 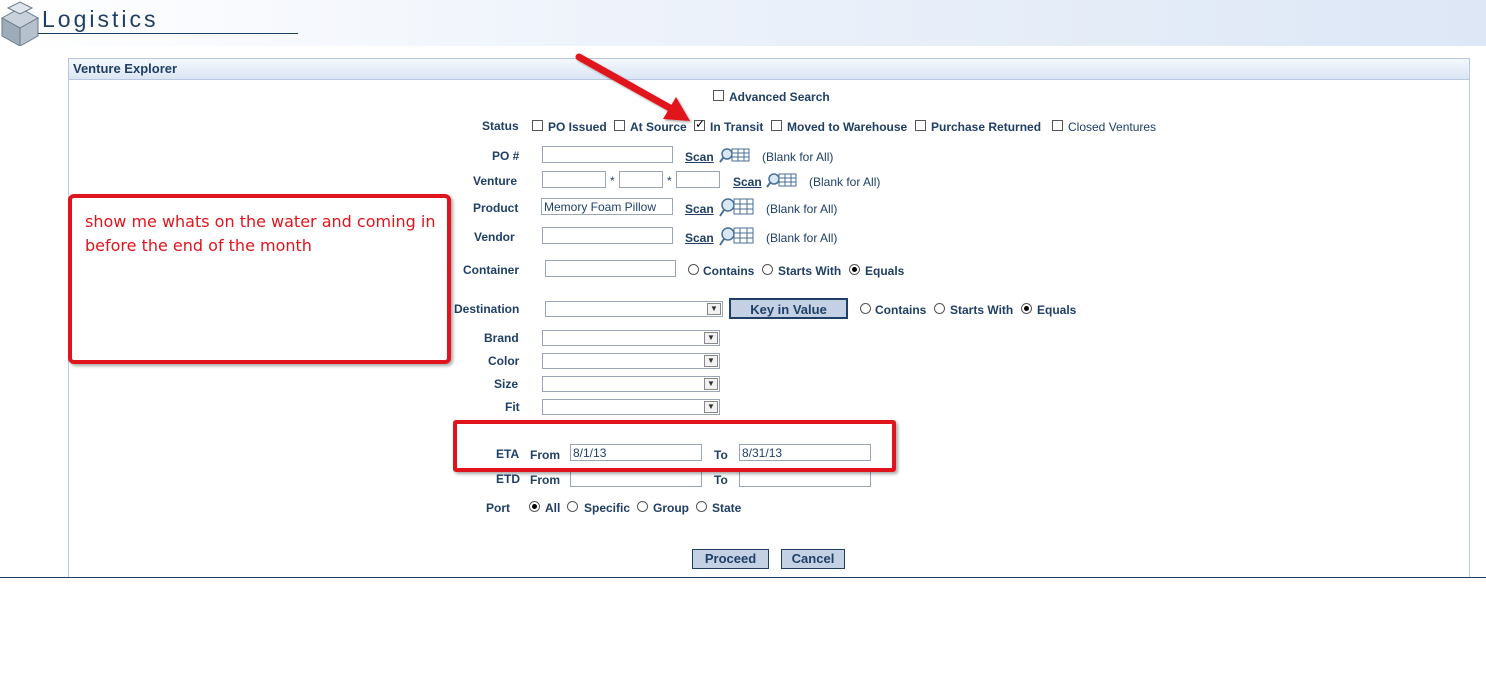 I want to click on product-scan-grid-icon, so click(x=737, y=207).